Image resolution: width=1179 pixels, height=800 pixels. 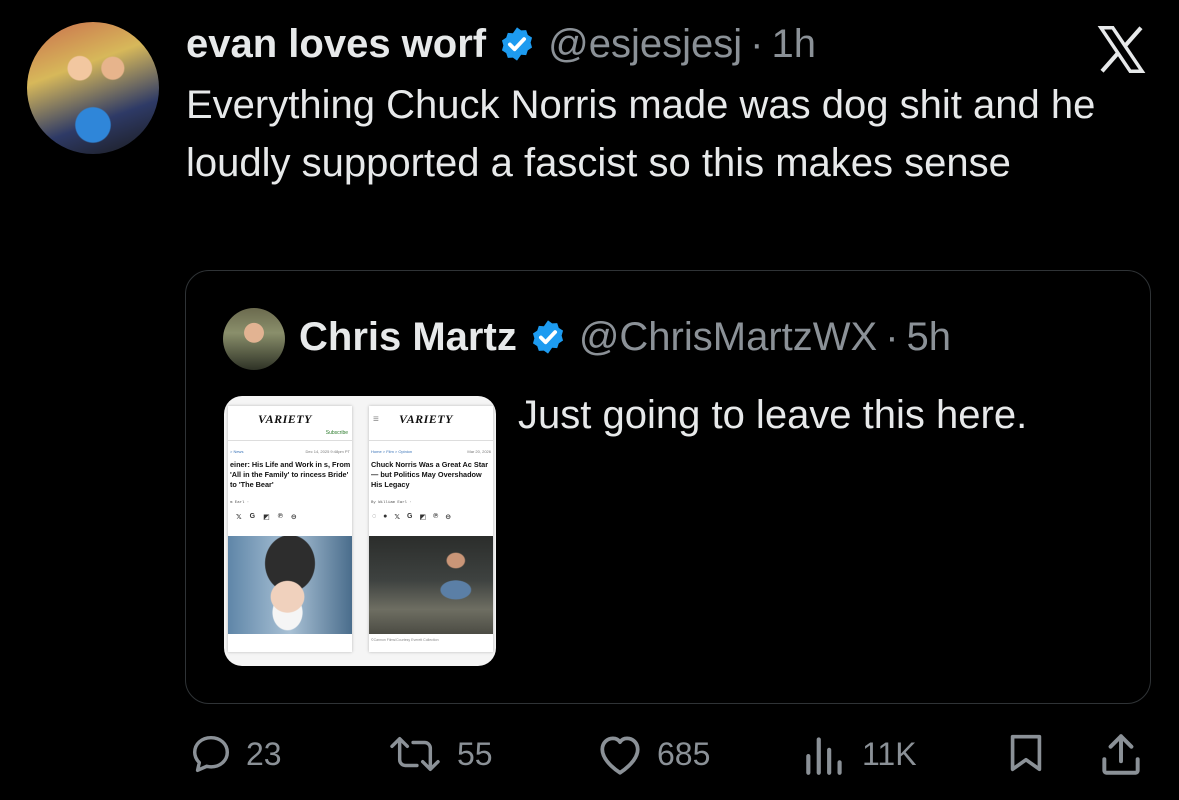 What do you see at coordinates (620, 755) in the screenshot?
I see `heart-icon` at bounding box center [620, 755].